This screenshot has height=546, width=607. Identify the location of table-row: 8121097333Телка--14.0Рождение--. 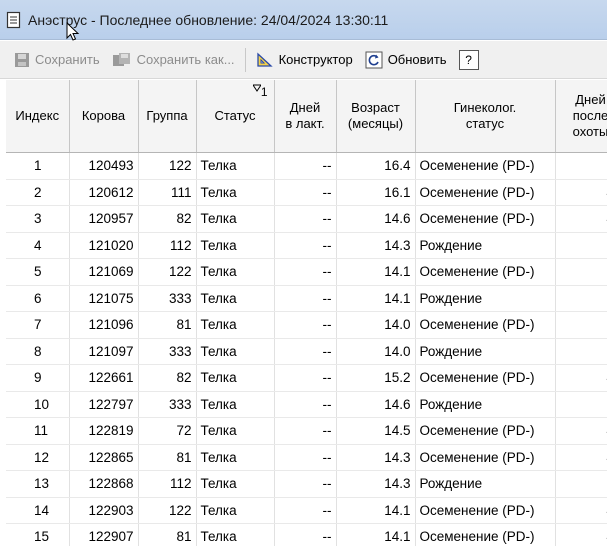
(306, 351).